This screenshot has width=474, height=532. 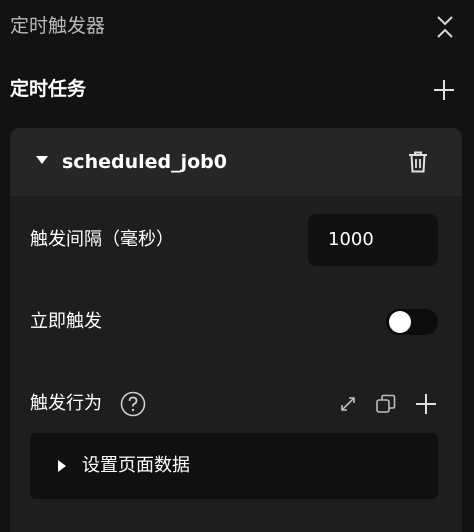 I want to click on immediate-trigger-toggle, so click(x=412, y=322).